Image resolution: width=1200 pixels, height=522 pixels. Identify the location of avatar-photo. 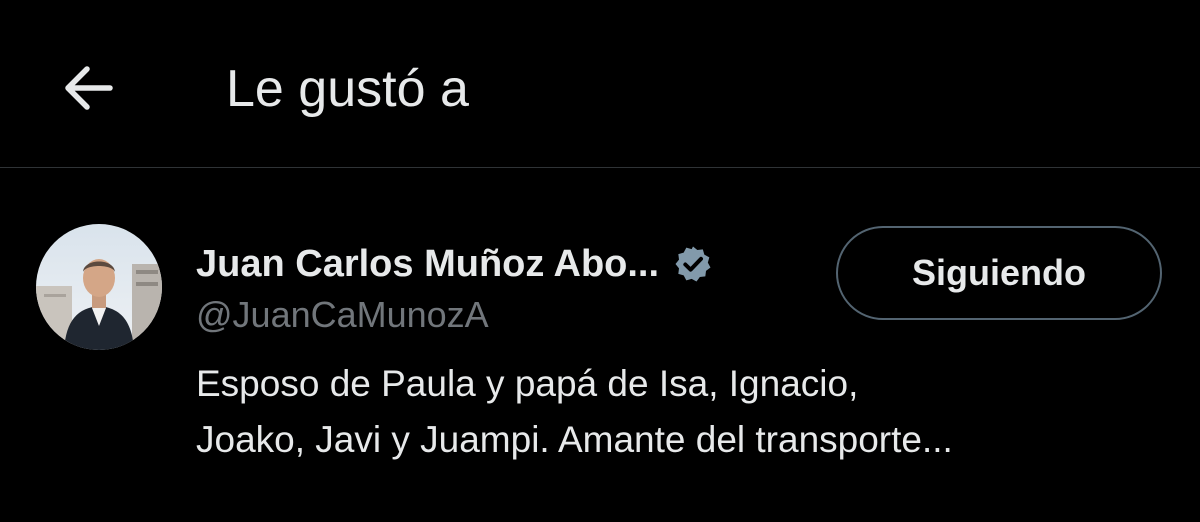
(99, 287).